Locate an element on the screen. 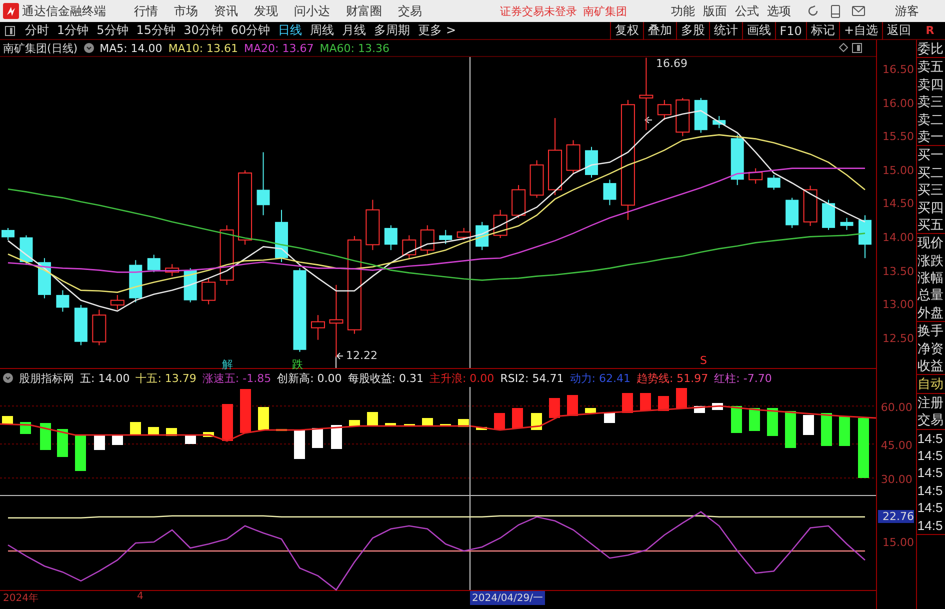  indicator-name: 股朋指标网 is located at coordinates (46, 378).